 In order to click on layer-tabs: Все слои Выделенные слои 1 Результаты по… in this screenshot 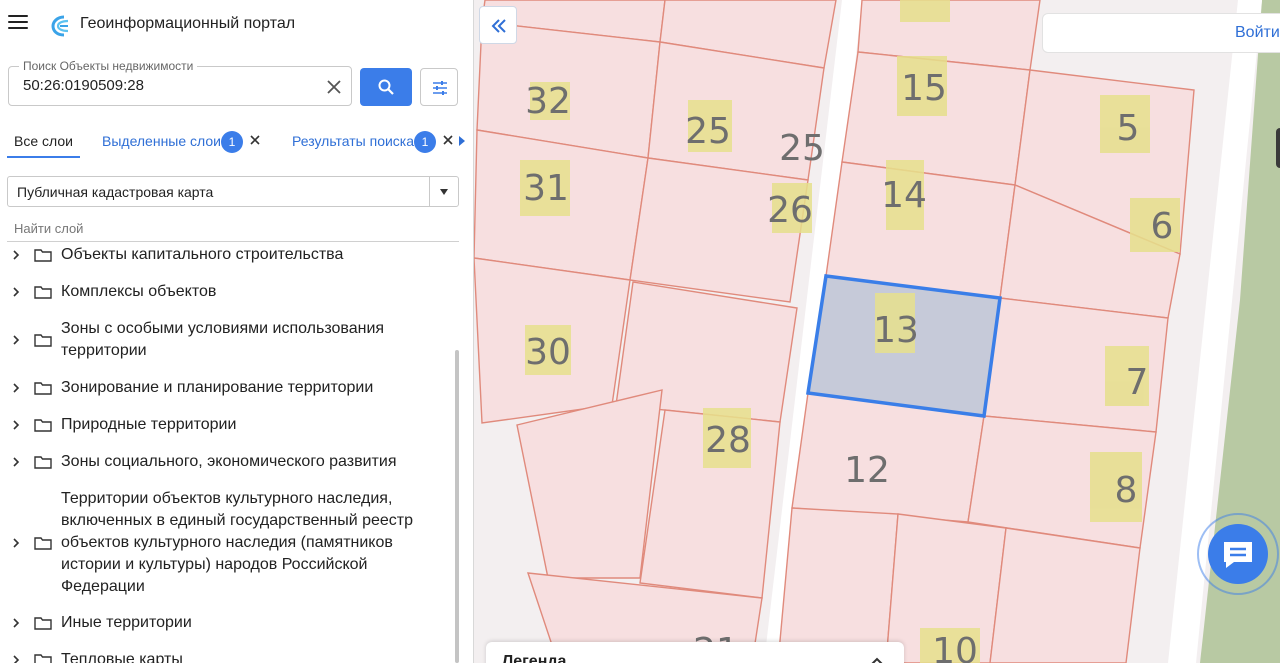, I will do `click(236, 142)`.